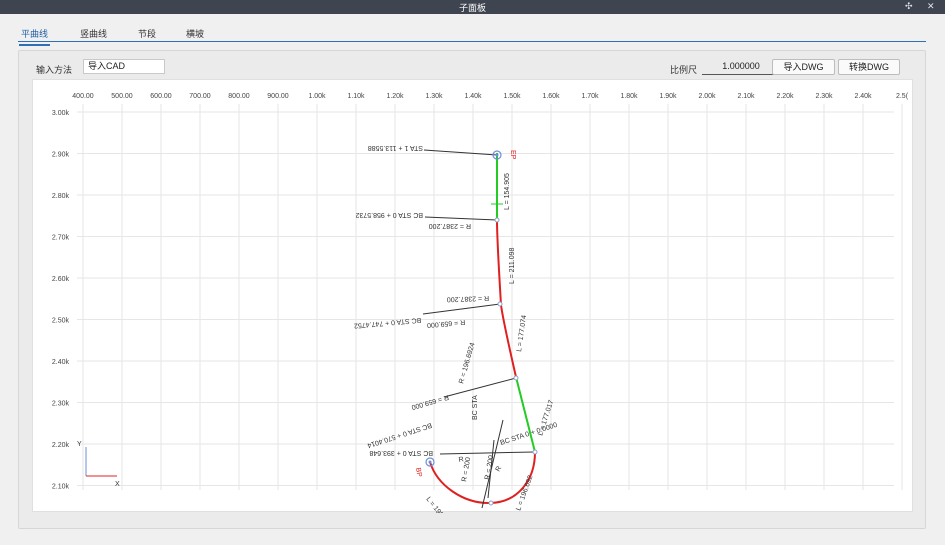 Image resolution: width=945 pixels, height=545 pixels. I want to click on x-tick-label: 2.5(, so click(902, 96).